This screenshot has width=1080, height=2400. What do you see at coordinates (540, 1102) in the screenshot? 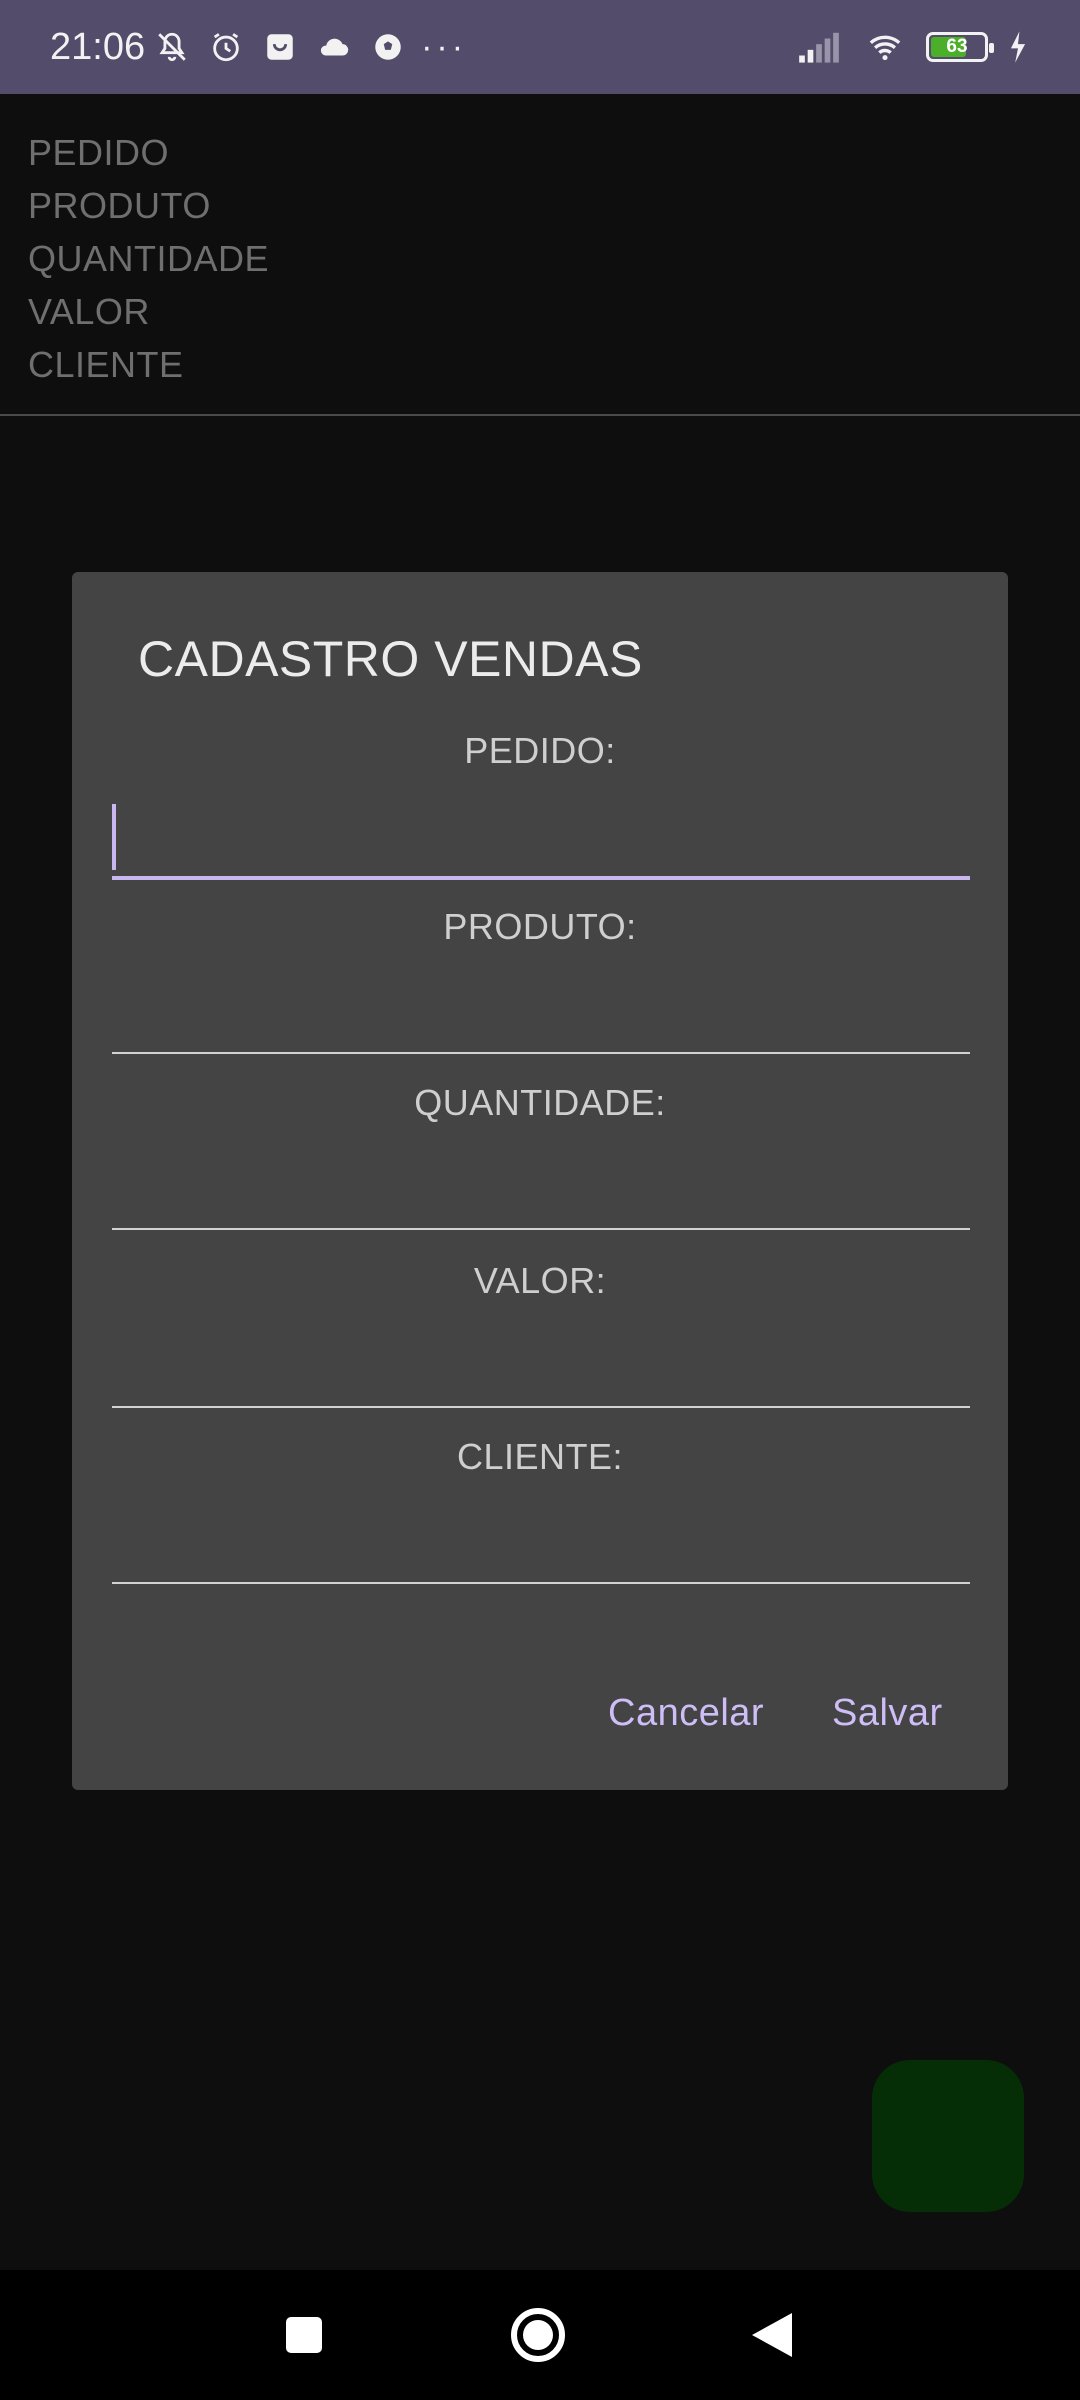
I see `quantidade-label: QUANTIDADE:` at bounding box center [540, 1102].